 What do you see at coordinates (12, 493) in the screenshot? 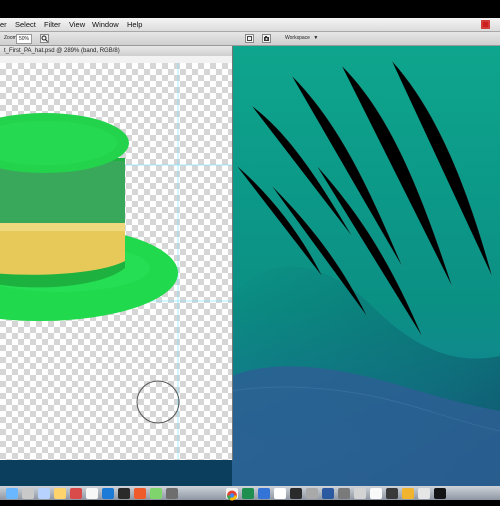
I see `finder-icon` at bounding box center [12, 493].